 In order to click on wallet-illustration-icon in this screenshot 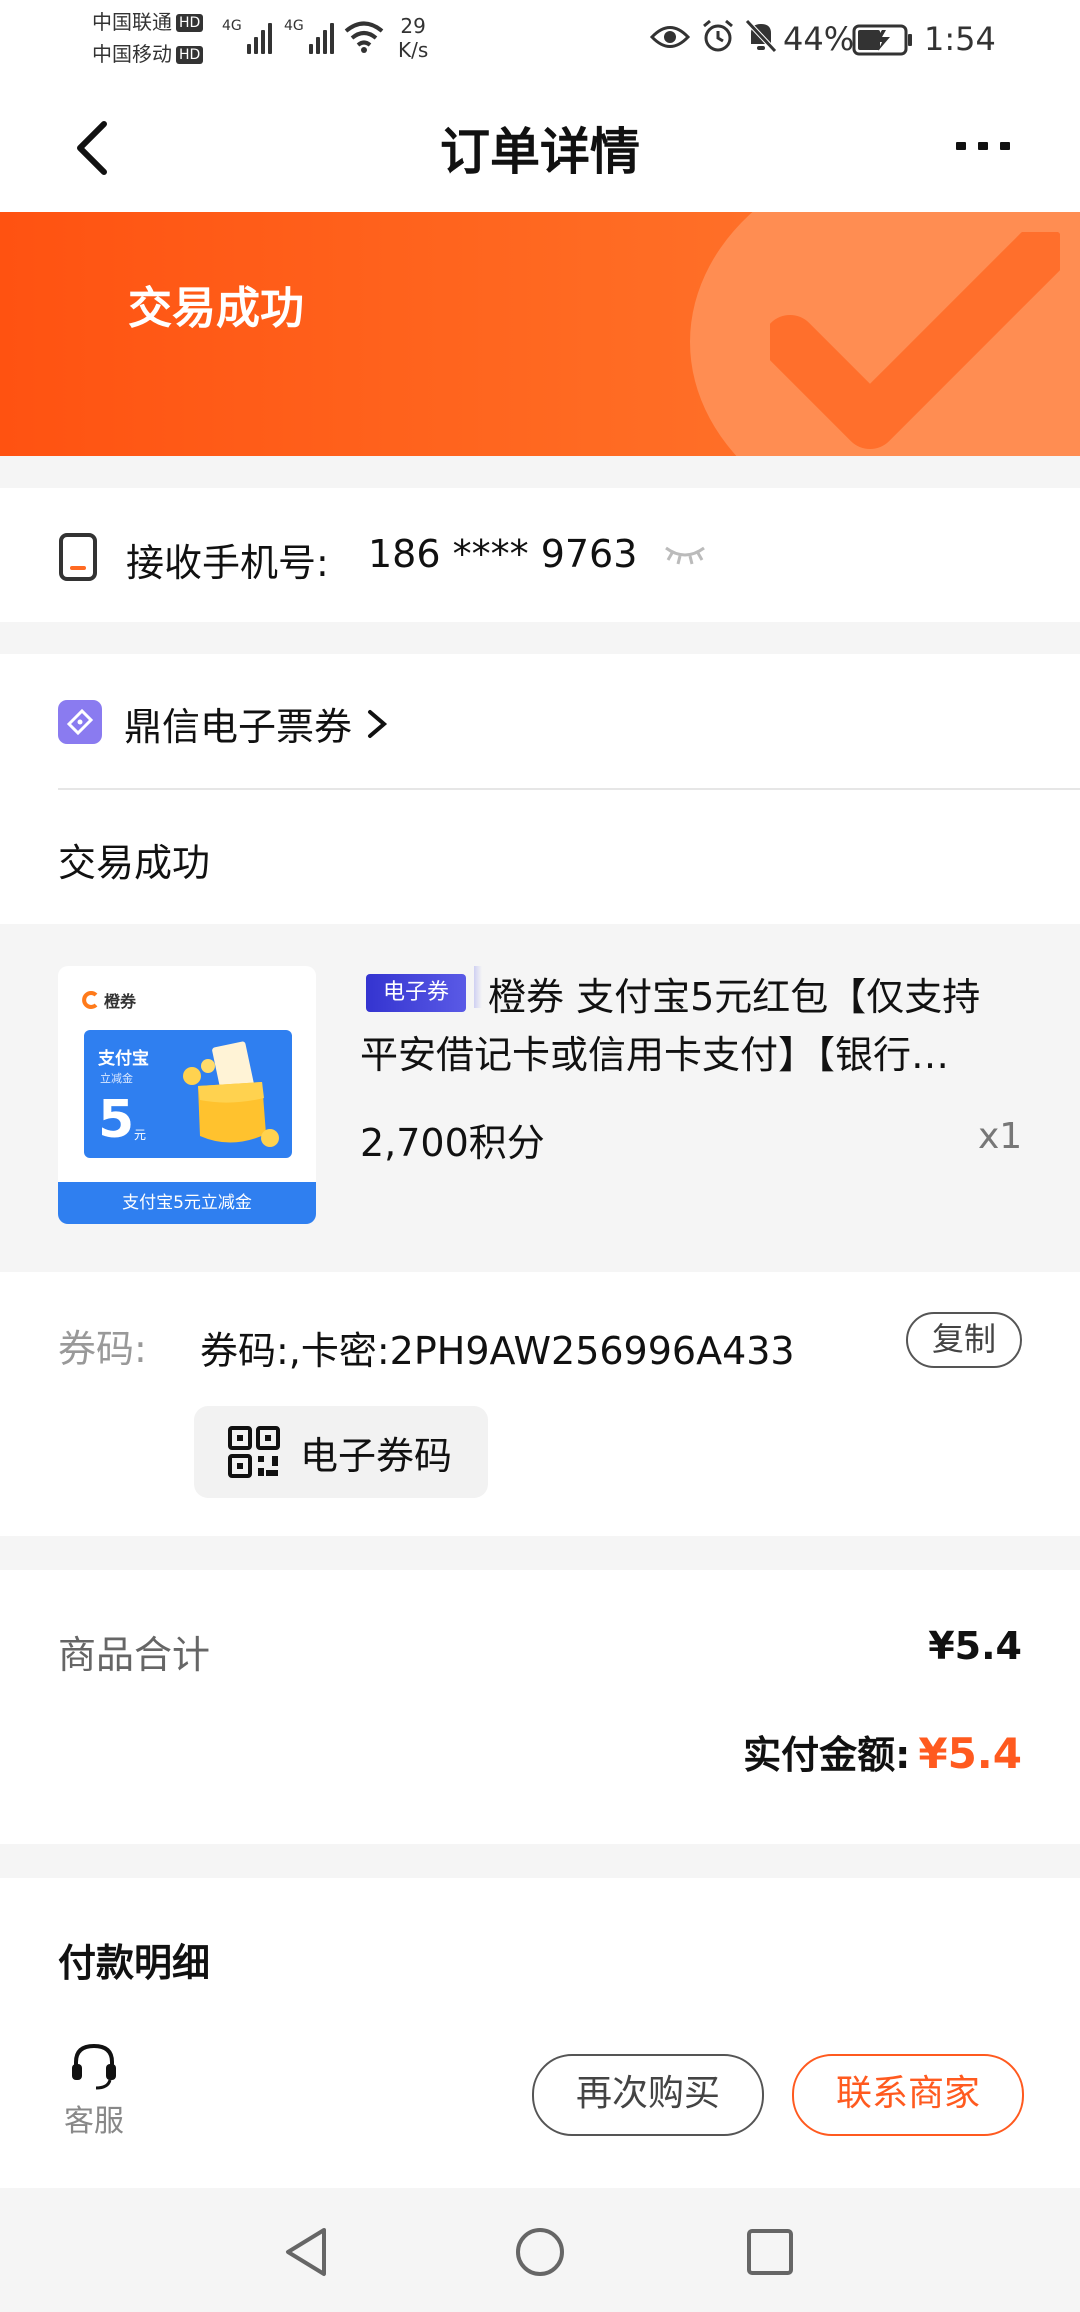, I will do `click(231, 1094)`.